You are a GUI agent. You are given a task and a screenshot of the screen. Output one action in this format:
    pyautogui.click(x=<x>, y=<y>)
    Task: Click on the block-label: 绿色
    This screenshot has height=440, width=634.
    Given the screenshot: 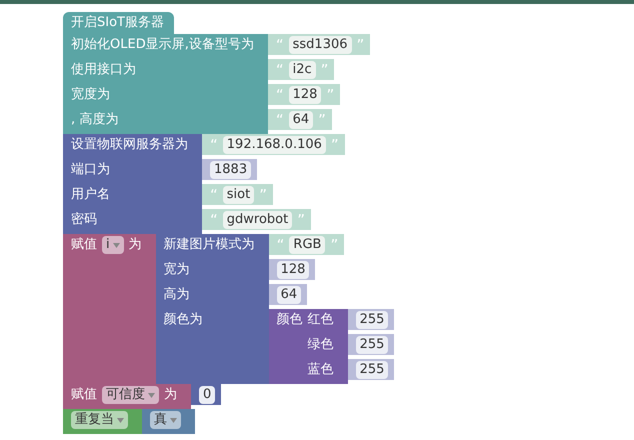 What is the action you would take?
    pyautogui.click(x=321, y=345)
    